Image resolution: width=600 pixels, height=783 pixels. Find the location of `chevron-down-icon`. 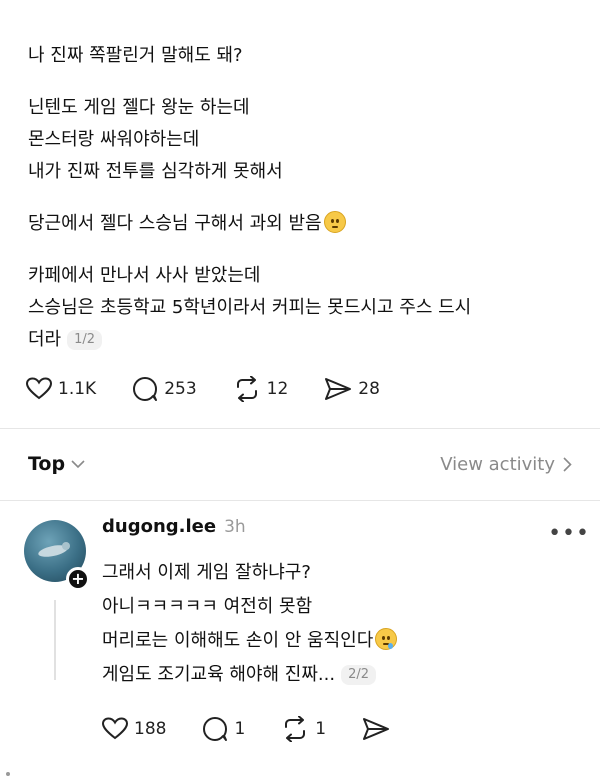

chevron-down-icon is located at coordinates (78, 463).